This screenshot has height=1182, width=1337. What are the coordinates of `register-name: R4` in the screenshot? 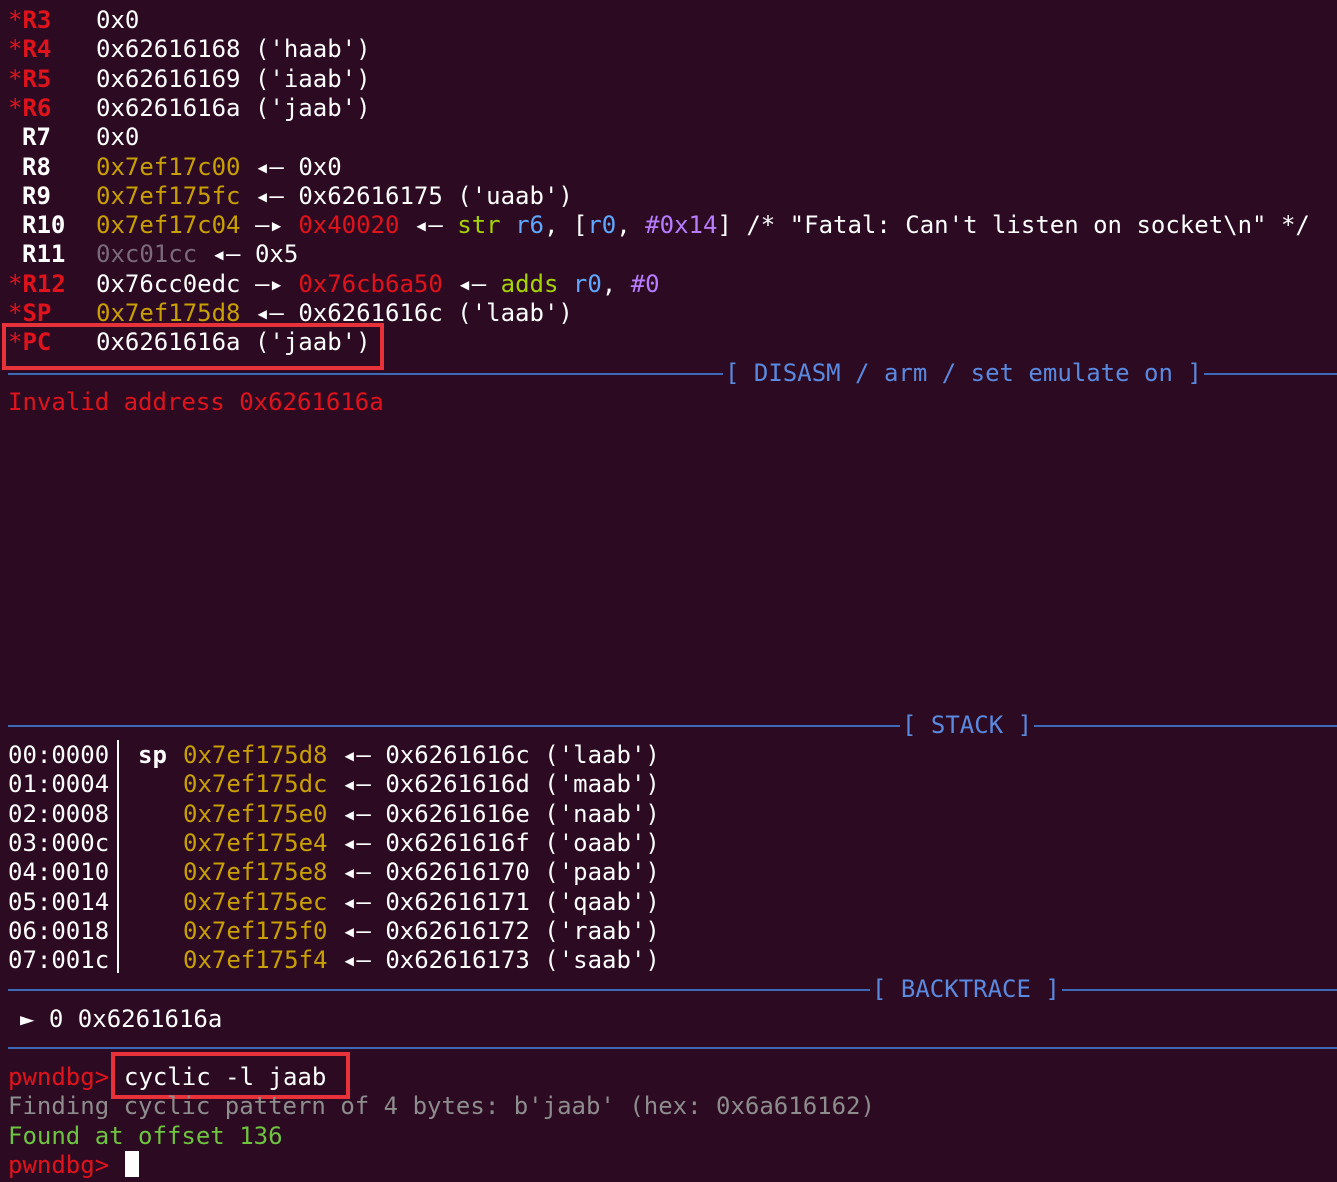 It's located at (37, 49).